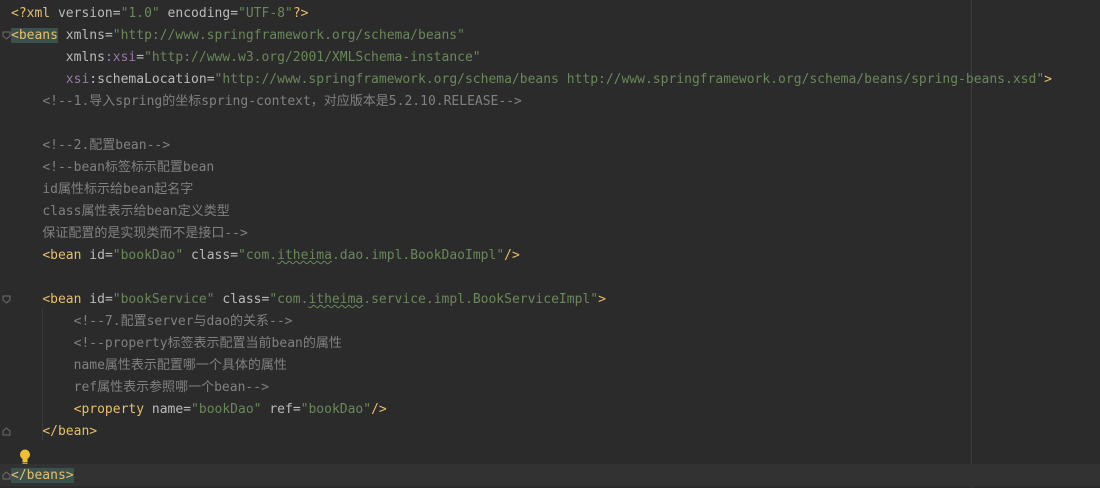 The image size is (1100, 488). I want to click on code-line-19: <property name="bookDao" ref="bookDao"/>, so click(230, 409).